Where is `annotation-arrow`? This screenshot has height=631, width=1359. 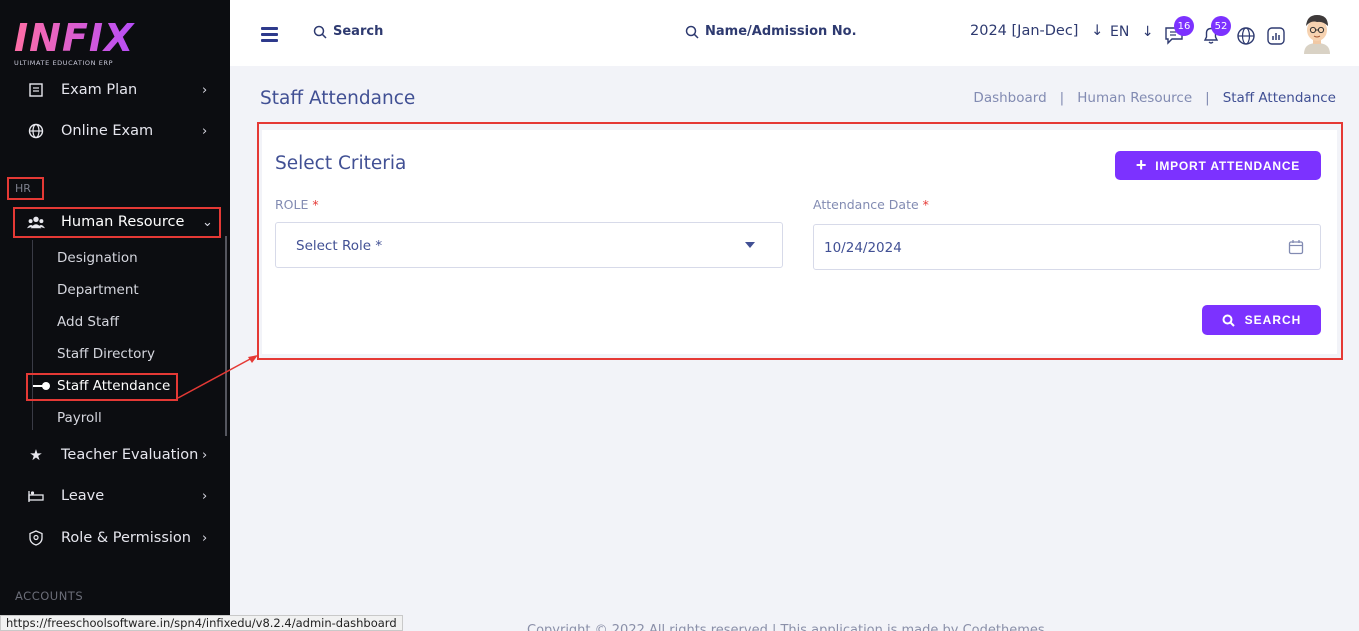
annotation-arrow is located at coordinates (217, 377).